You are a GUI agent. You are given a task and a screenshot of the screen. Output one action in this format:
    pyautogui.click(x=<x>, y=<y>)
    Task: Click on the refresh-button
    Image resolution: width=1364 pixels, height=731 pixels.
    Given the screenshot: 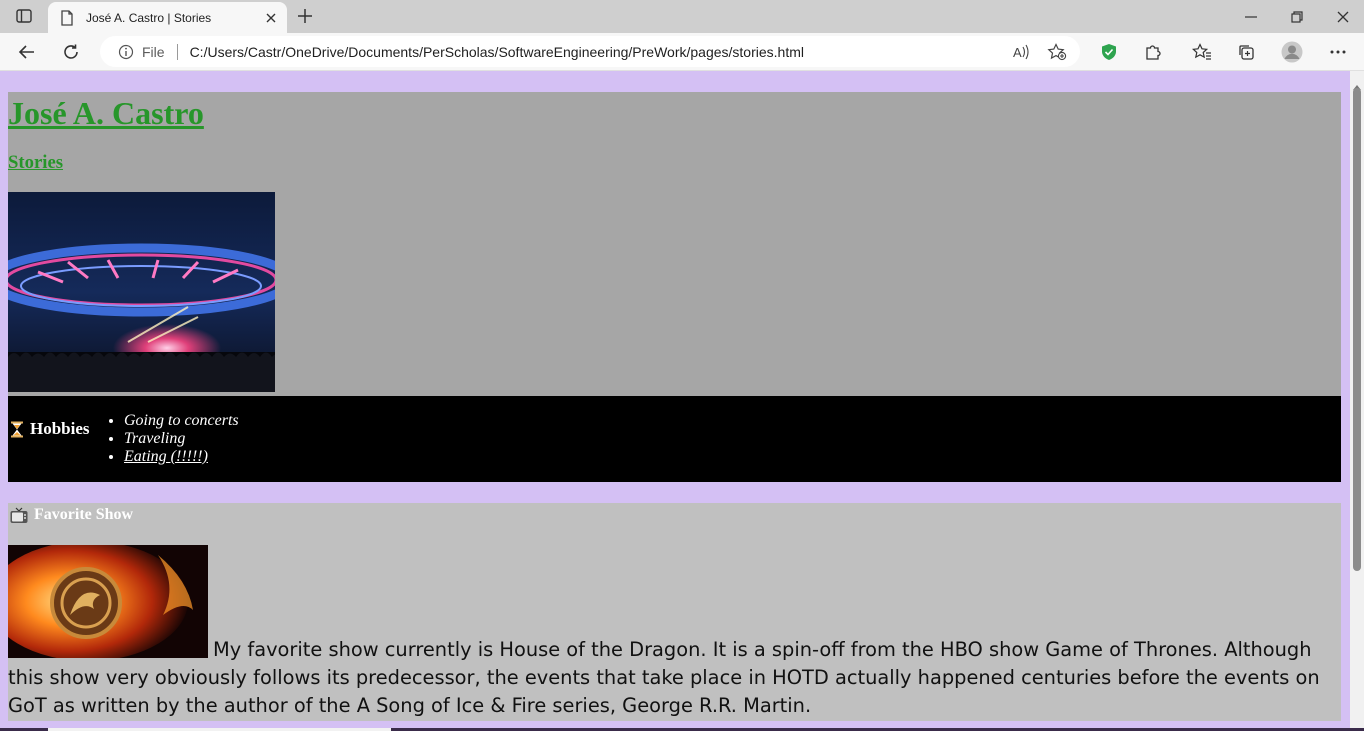 What is the action you would take?
    pyautogui.click(x=71, y=52)
    